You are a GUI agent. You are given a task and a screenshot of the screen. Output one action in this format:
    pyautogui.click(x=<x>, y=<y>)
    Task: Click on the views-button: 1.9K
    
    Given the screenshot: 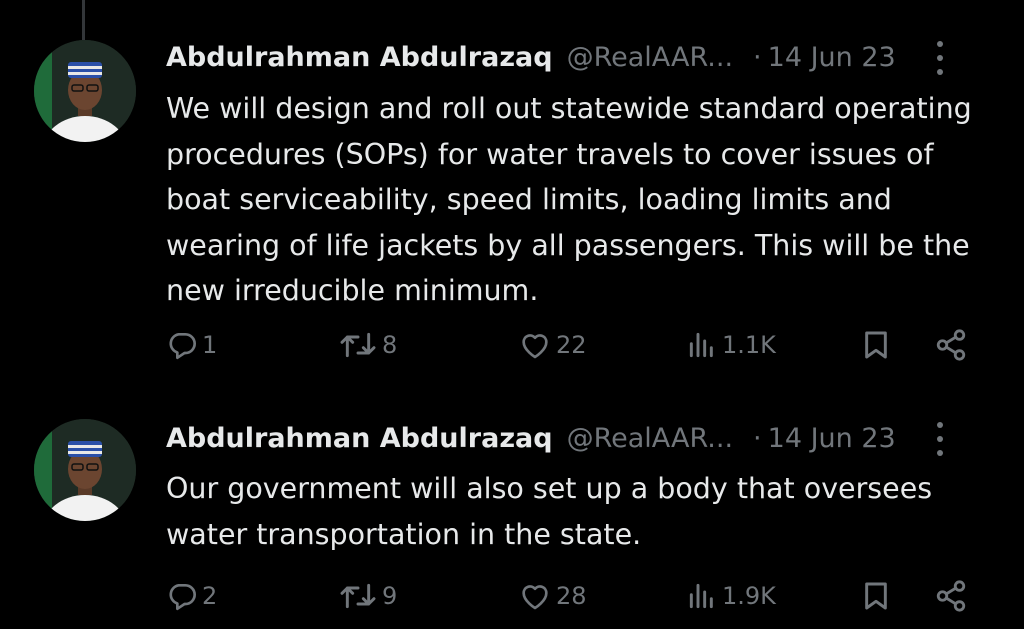 What is the action you would take?
    pyautogui.click(x=731, y=596)
    